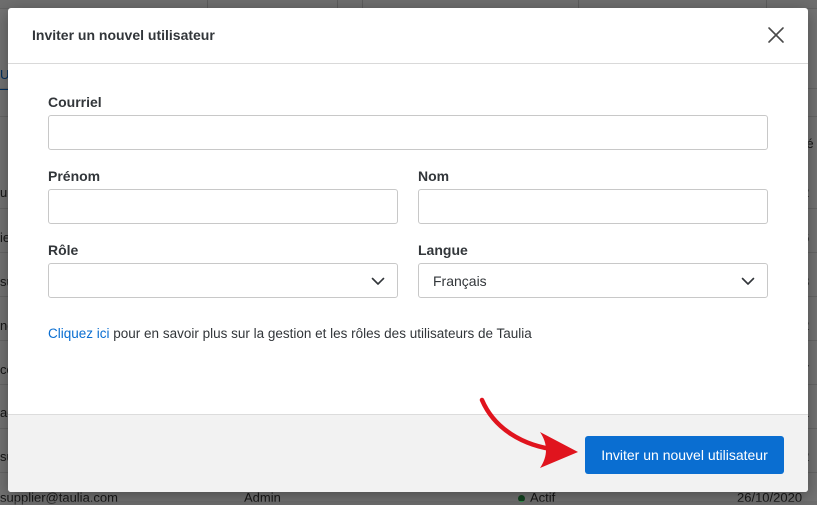 This screenshot has width=817, height=505. Describe the element at coordinates (408, 36) in the screenshot. I see `dialog-header: Inviter un nouvel utilisateur` at that location.